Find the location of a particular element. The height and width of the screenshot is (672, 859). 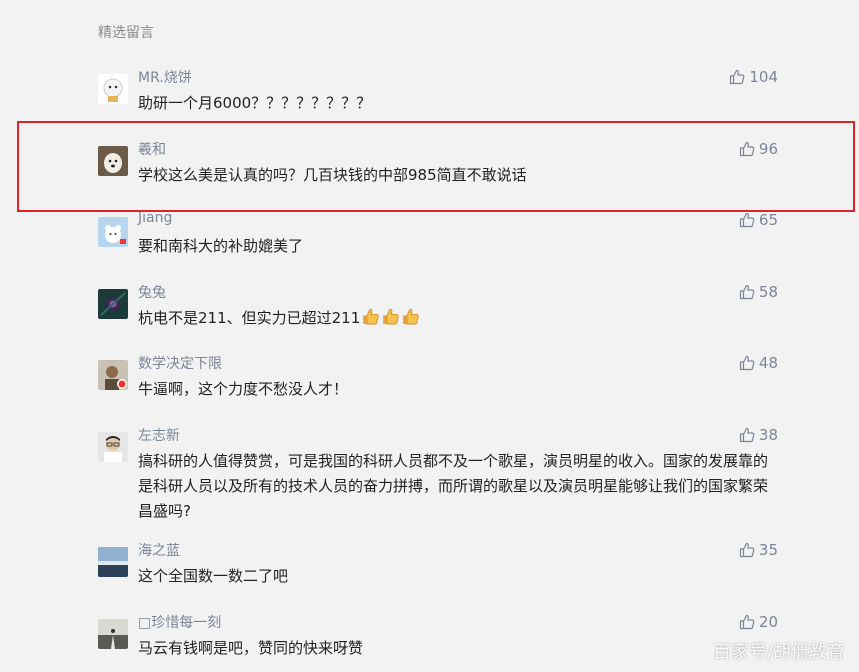

comment-text: 要和南科大的补助媲美了 is located at coordinates (221, 246).